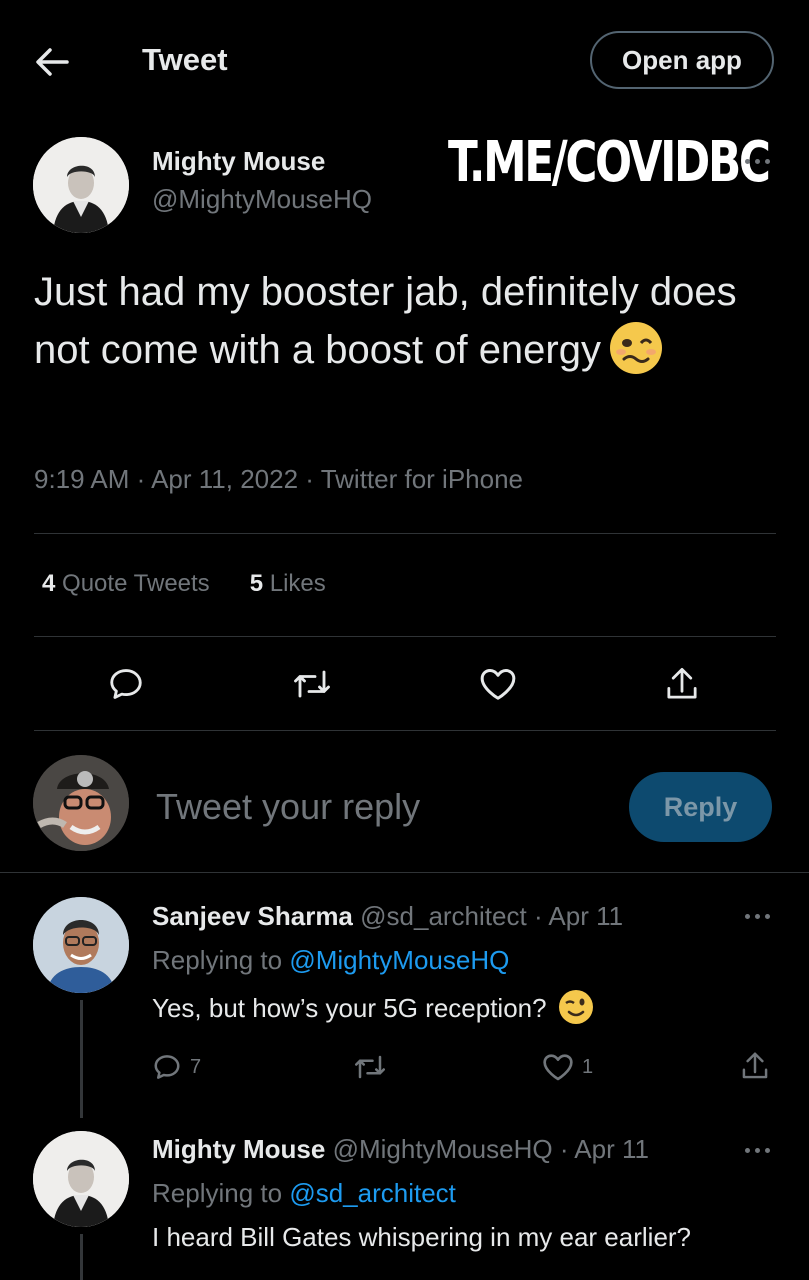  What do you see at coordinates (682, 60) in the screenshot?
I see `open-app-button: Open app` at bounding box center [682, 60].